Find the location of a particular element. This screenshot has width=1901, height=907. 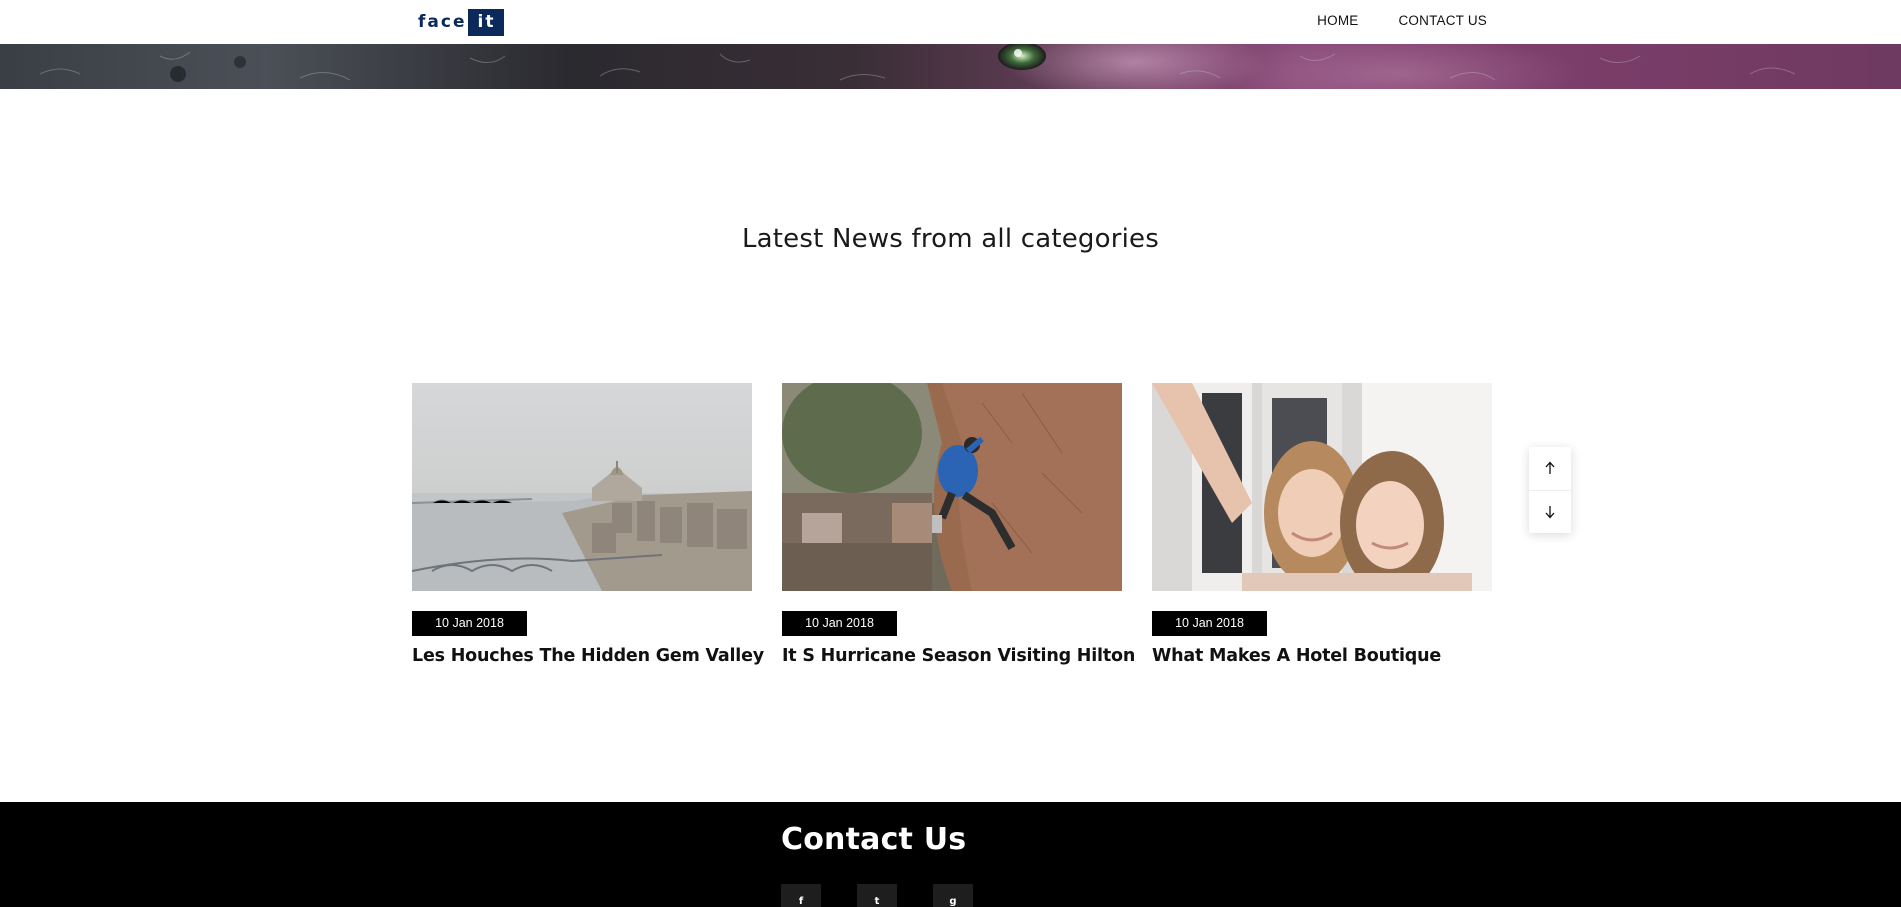

arrow-up-icon is located at coordinates (1550, 468).